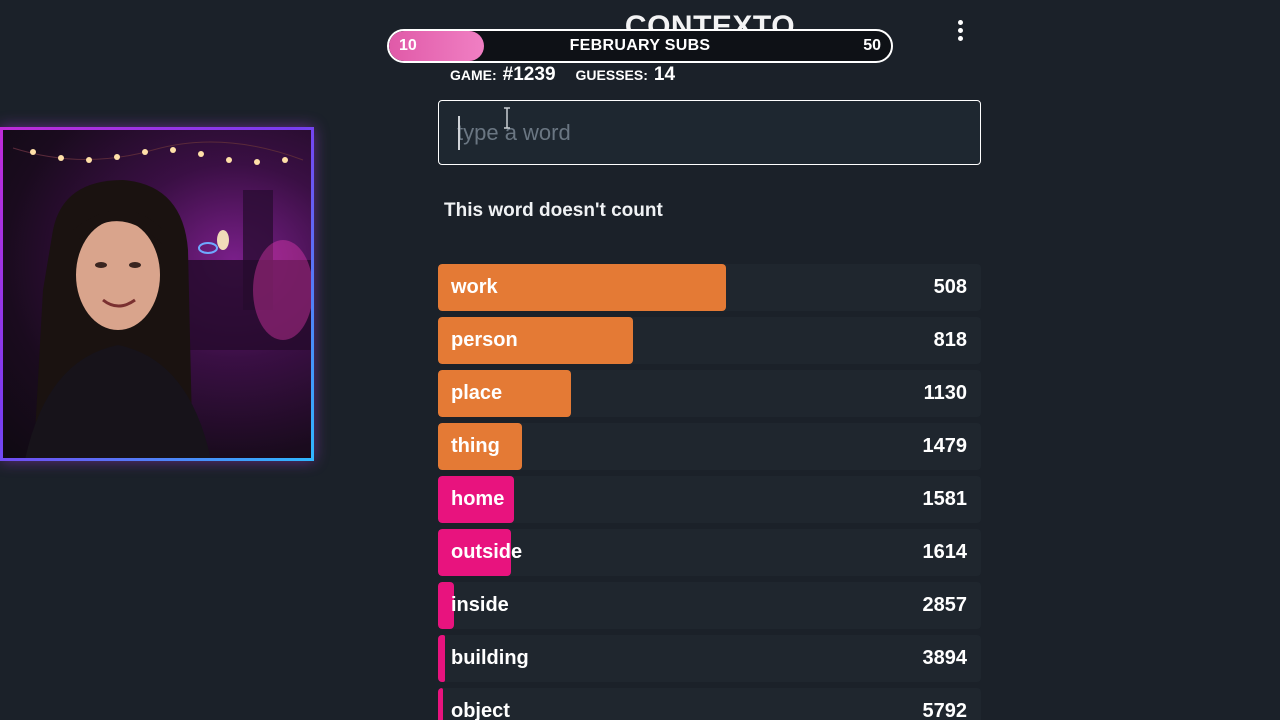  Describe the element at coordinates (529, 74) in the screenshot. I see `game-number: #1239` at that location.